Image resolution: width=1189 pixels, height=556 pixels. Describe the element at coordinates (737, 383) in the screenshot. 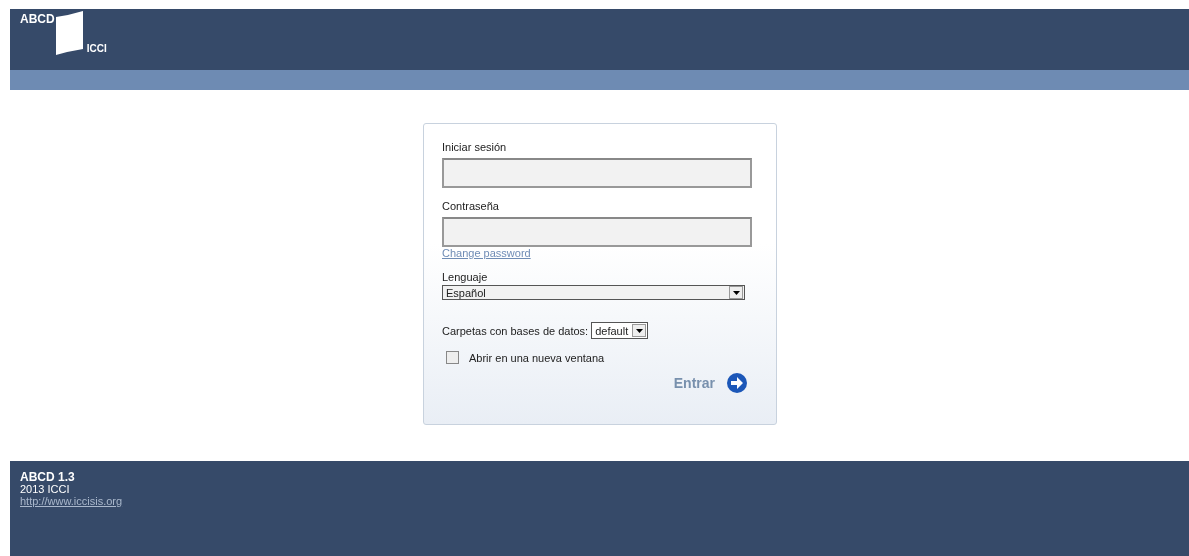

I see `arrow-right-icon` at that location.